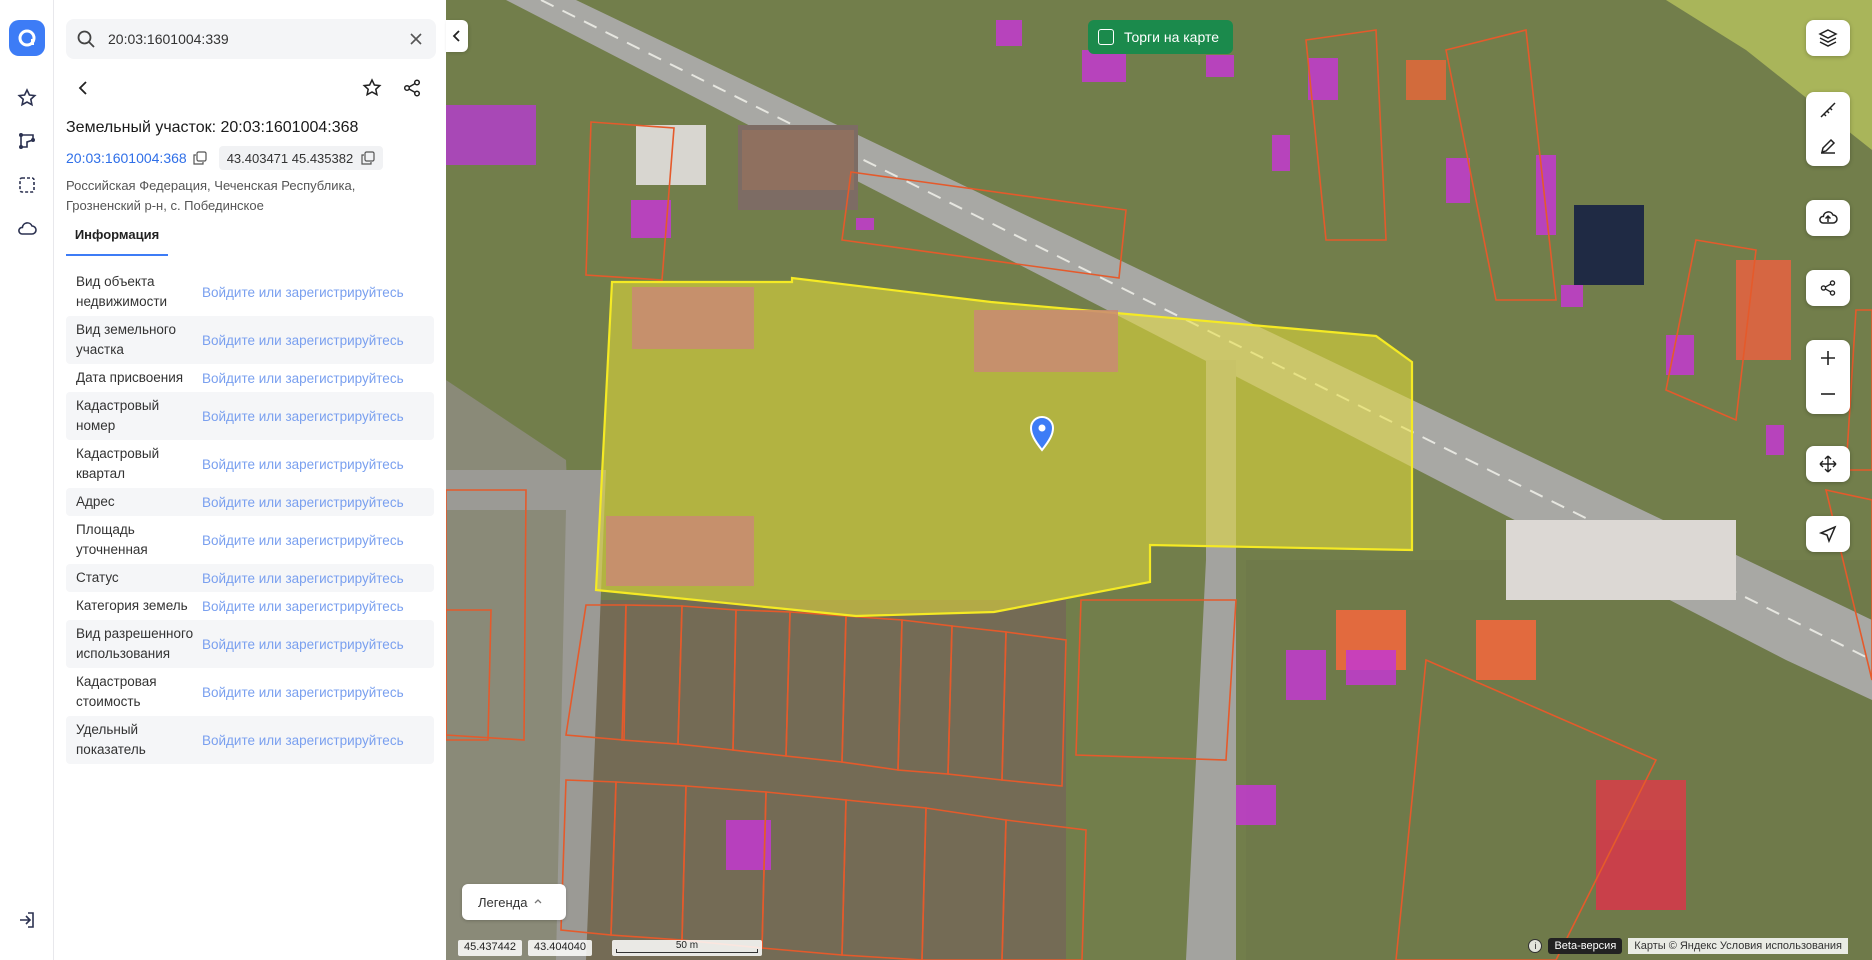 The height and width of the screenshot is (960, 1872). What do you see at coordinates (1828, 110) in the screenshot?
I see `ruler-icon` at bounding box center [1828, 110].